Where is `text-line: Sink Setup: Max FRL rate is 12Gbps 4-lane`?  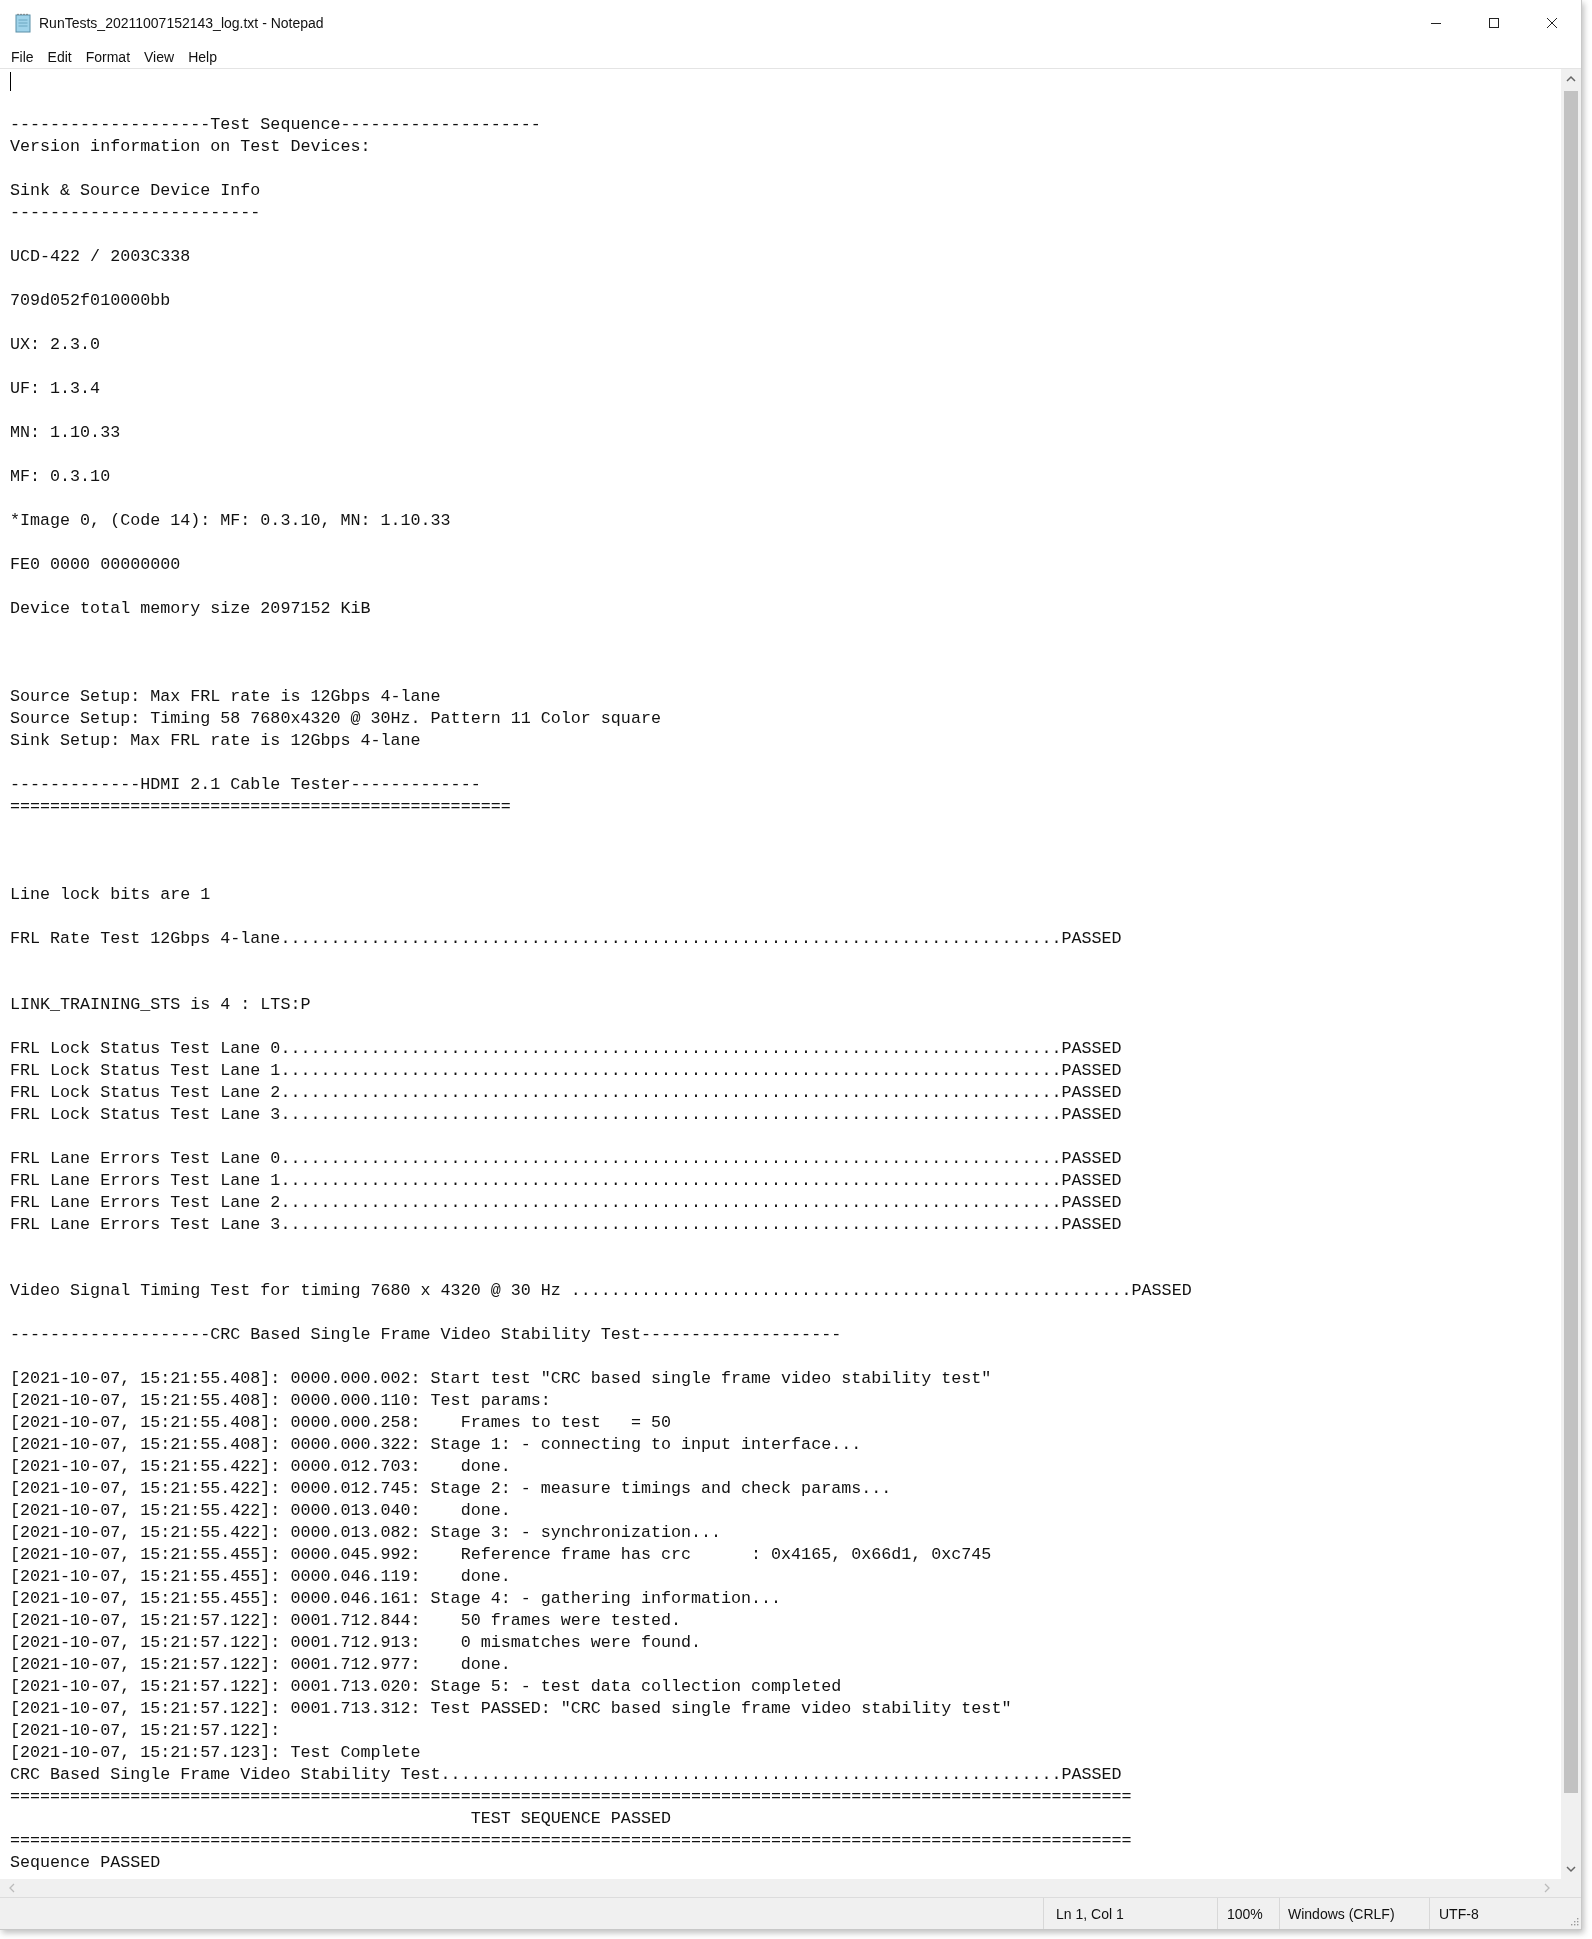 text-line: Sink Setup: Max FRL rate is 12Gbps 4-lane is located at coordinates (215, 741).